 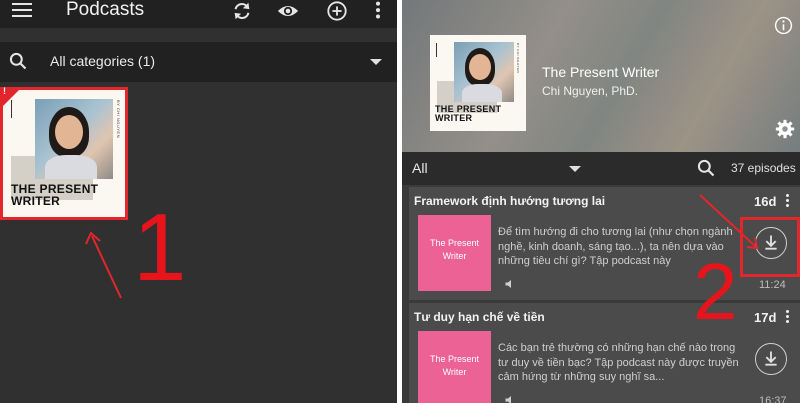 I want to click on category-filter-bar: All categories (1), so click(x=198, y=62).